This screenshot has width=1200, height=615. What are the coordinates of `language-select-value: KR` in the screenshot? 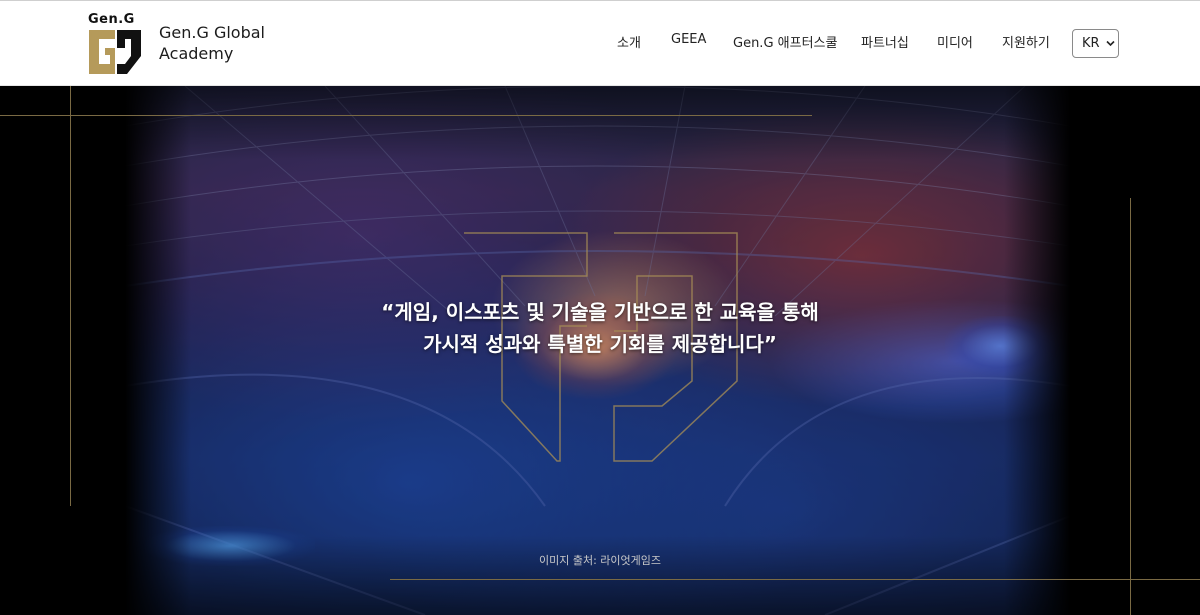 It's located at (1091, 43).